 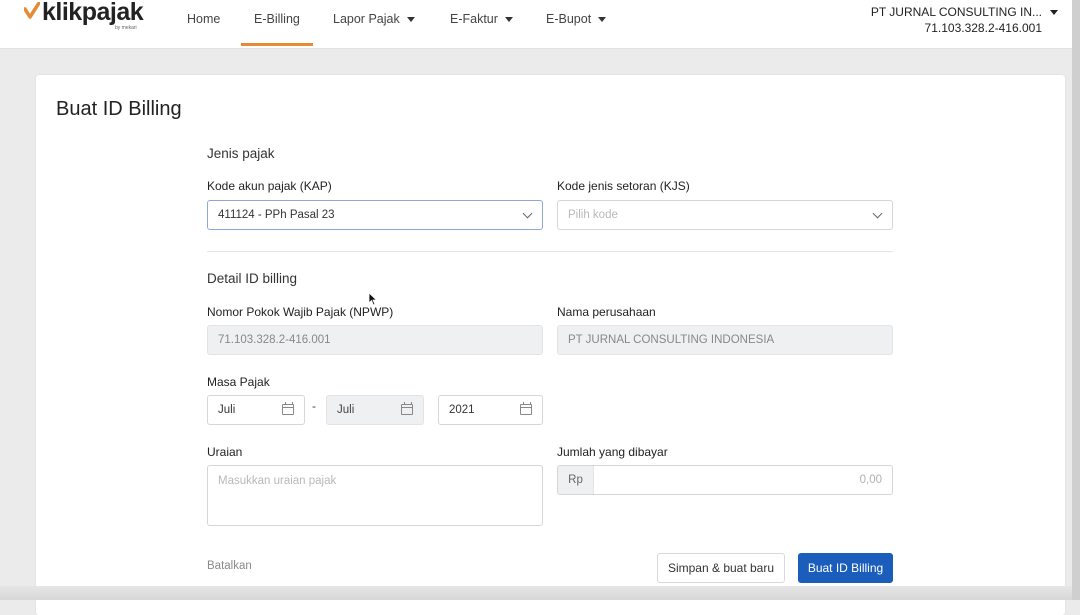 I want to click on bottom-shade, so click(x=540, y=593).